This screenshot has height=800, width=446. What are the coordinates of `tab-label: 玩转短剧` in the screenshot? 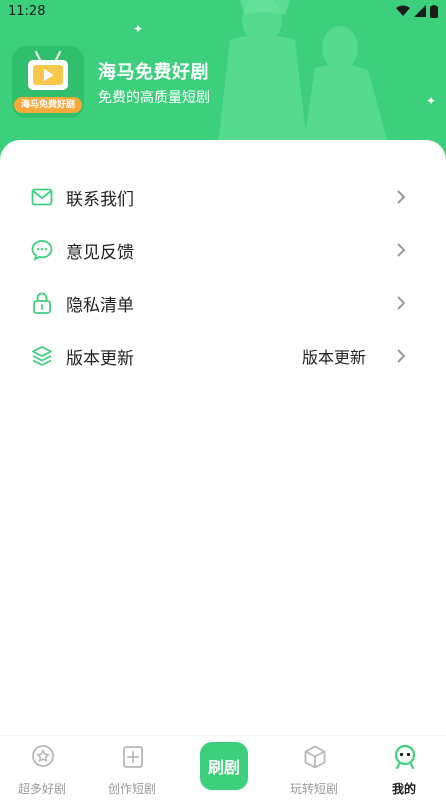 It's located at (313, 789).